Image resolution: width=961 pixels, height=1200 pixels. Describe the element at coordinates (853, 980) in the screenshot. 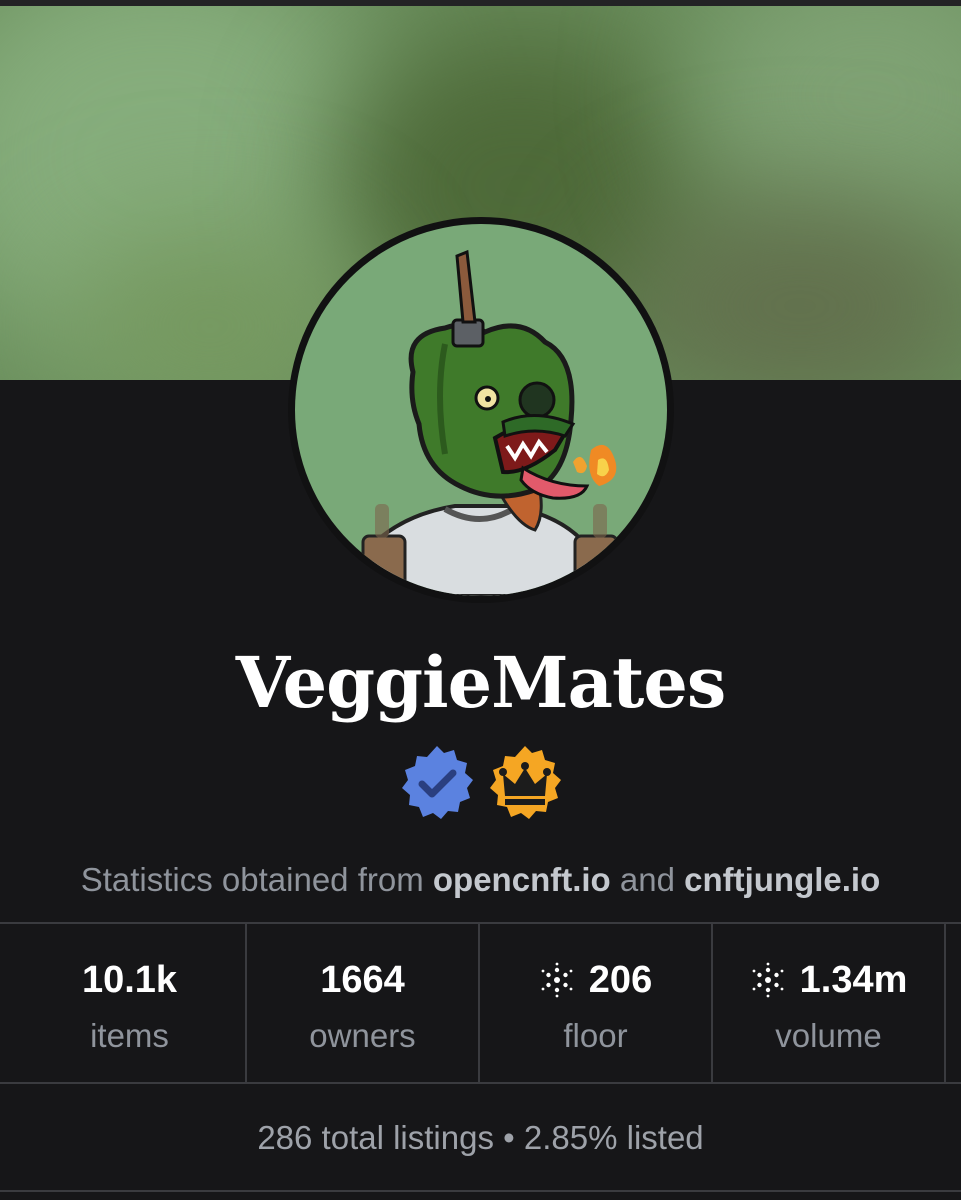

I see `stat-volume-value: 1.34m` at that location.